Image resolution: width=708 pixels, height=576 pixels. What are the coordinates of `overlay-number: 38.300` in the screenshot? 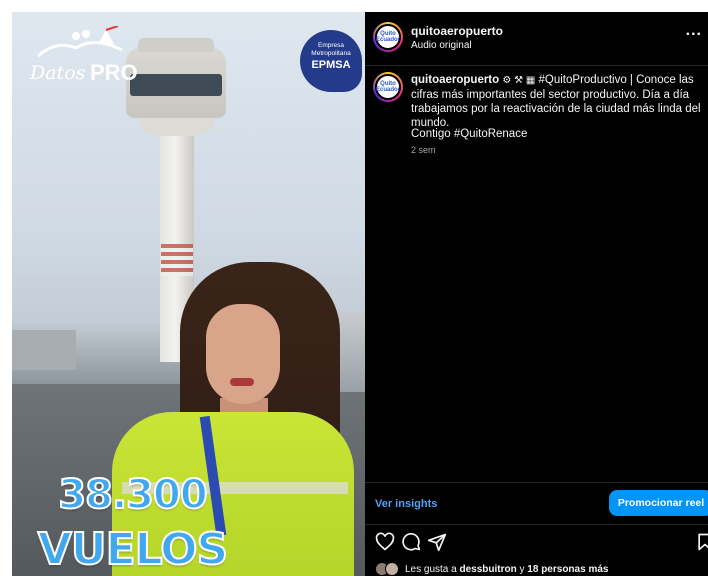 It's located at (132, 495).